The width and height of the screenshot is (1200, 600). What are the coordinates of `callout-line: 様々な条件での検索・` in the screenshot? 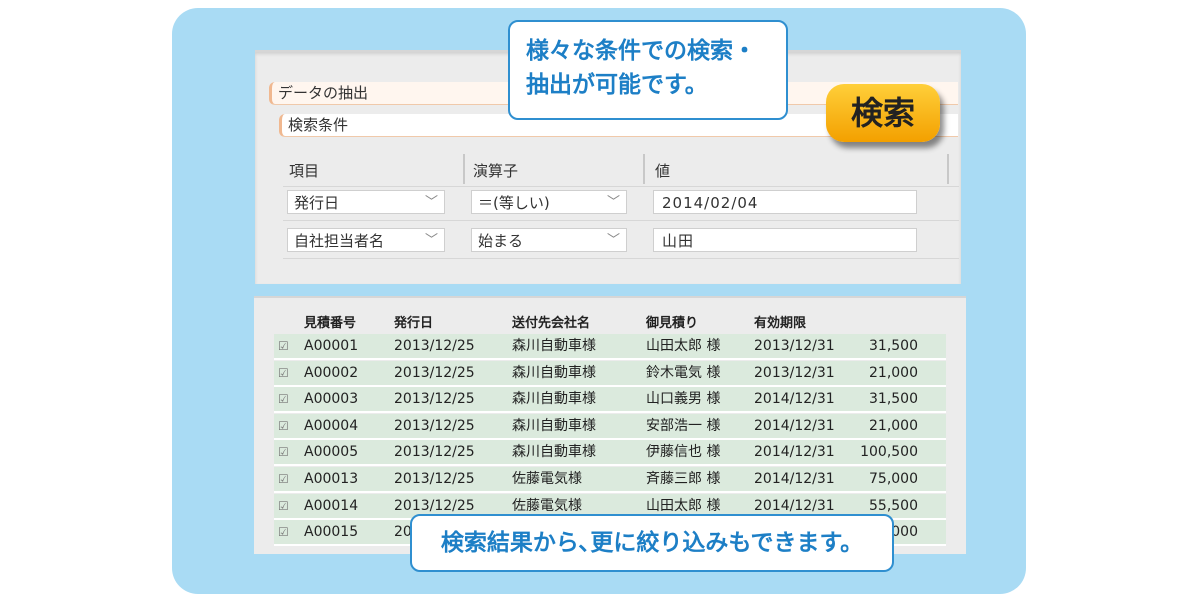 It's located at (641, 51).